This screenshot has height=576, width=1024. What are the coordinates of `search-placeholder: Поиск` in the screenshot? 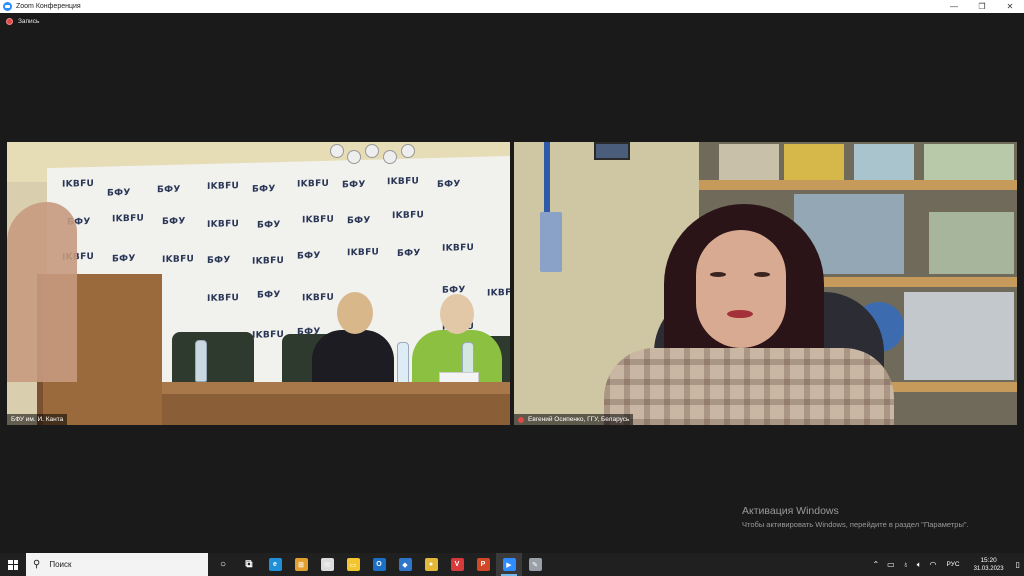 It's located at (60, 564).